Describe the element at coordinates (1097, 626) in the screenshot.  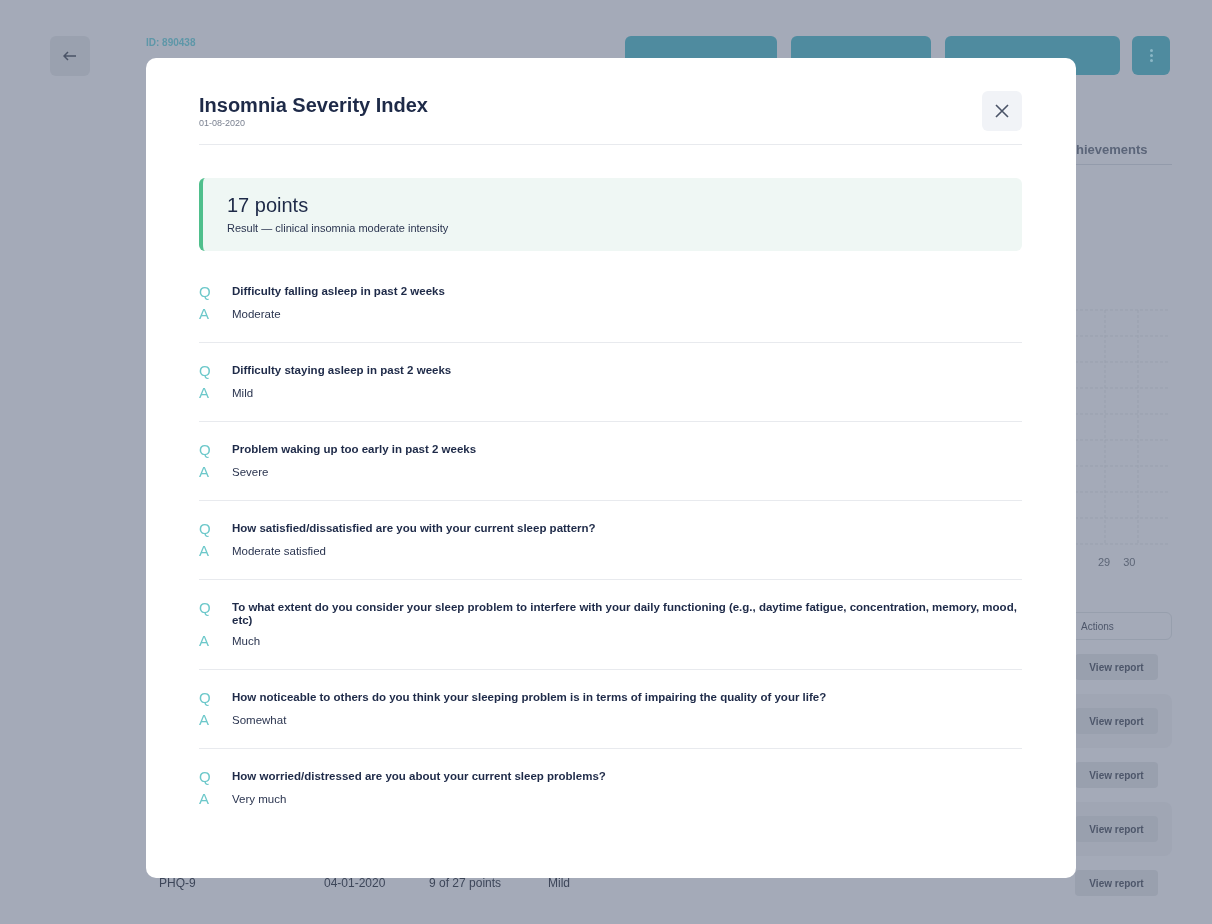
I see `column-header: Actions` at that location.